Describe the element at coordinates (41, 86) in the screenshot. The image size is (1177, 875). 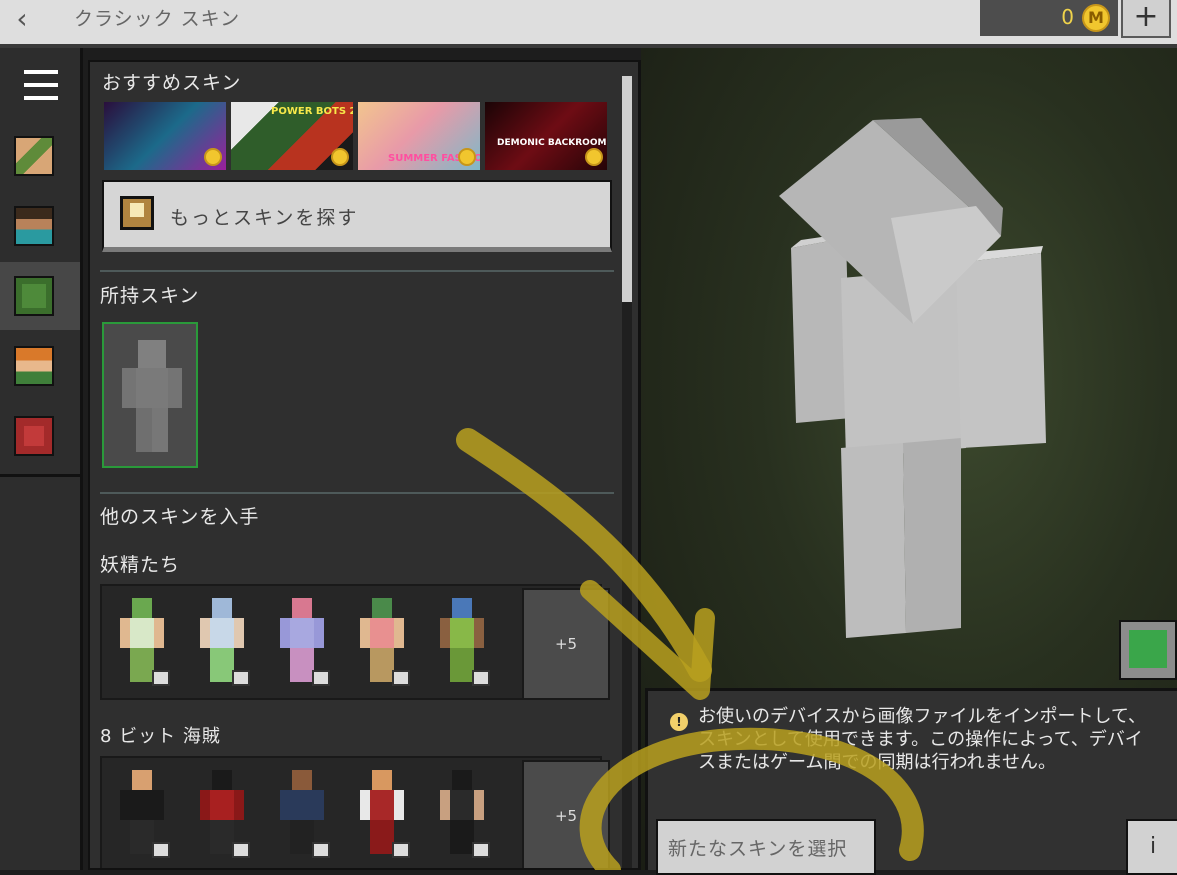
I see `hamburger-menu-icon` at that location.